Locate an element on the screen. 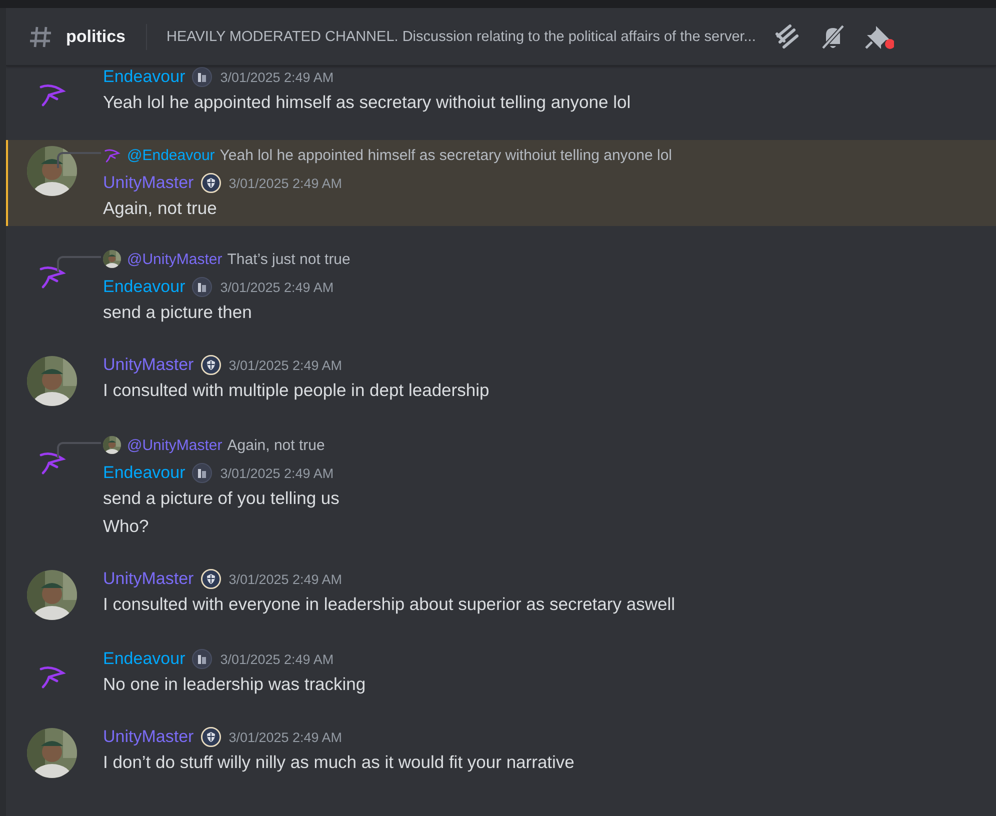 This screenshot has width=996, height=816. channel-name: politics is located at coordinates (96, 36).